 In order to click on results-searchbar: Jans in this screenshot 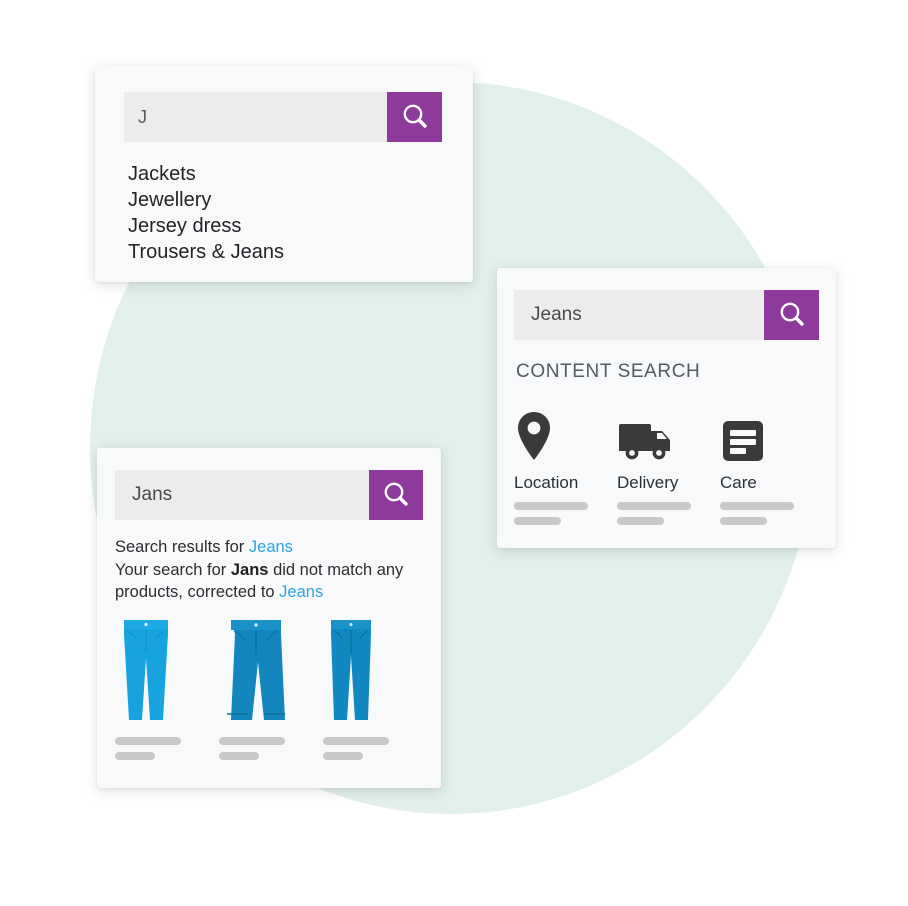, I will do `click(269, 495)`.